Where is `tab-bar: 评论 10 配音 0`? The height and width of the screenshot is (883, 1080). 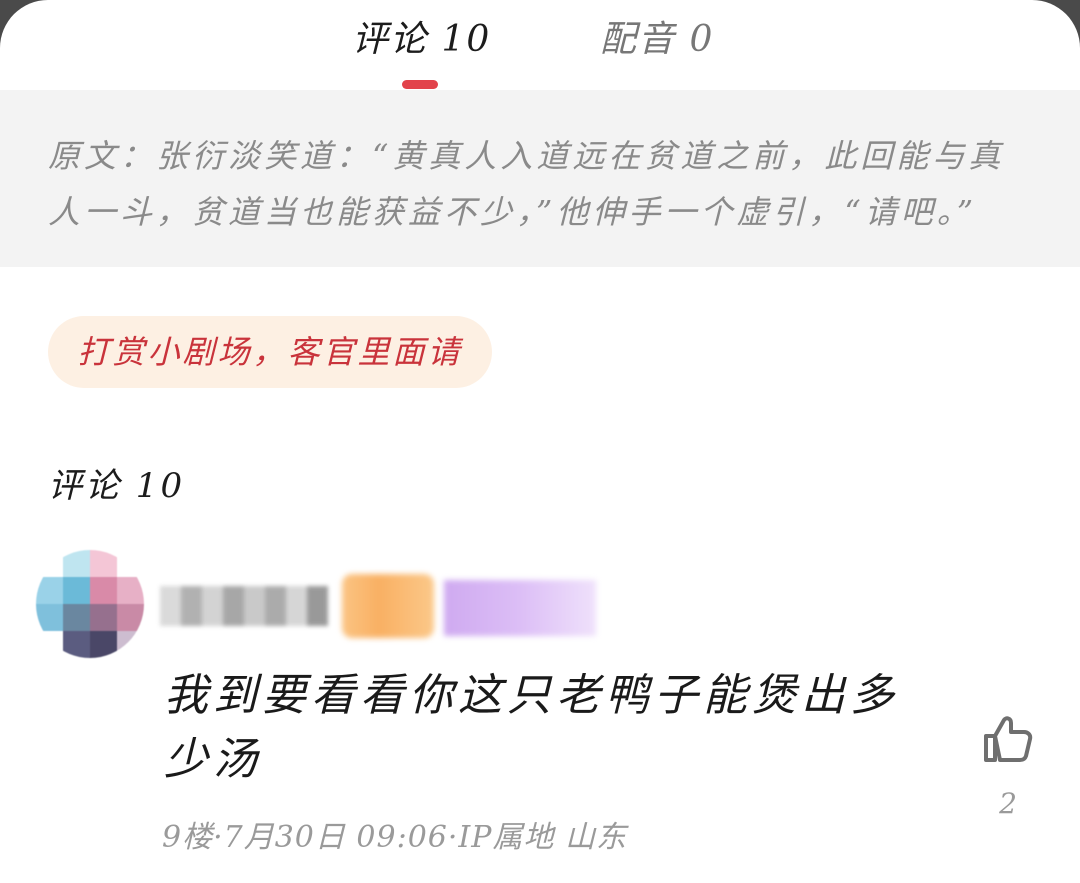
tab-bar: 评论 10 配音 0 is located at coordinates (540, 45).